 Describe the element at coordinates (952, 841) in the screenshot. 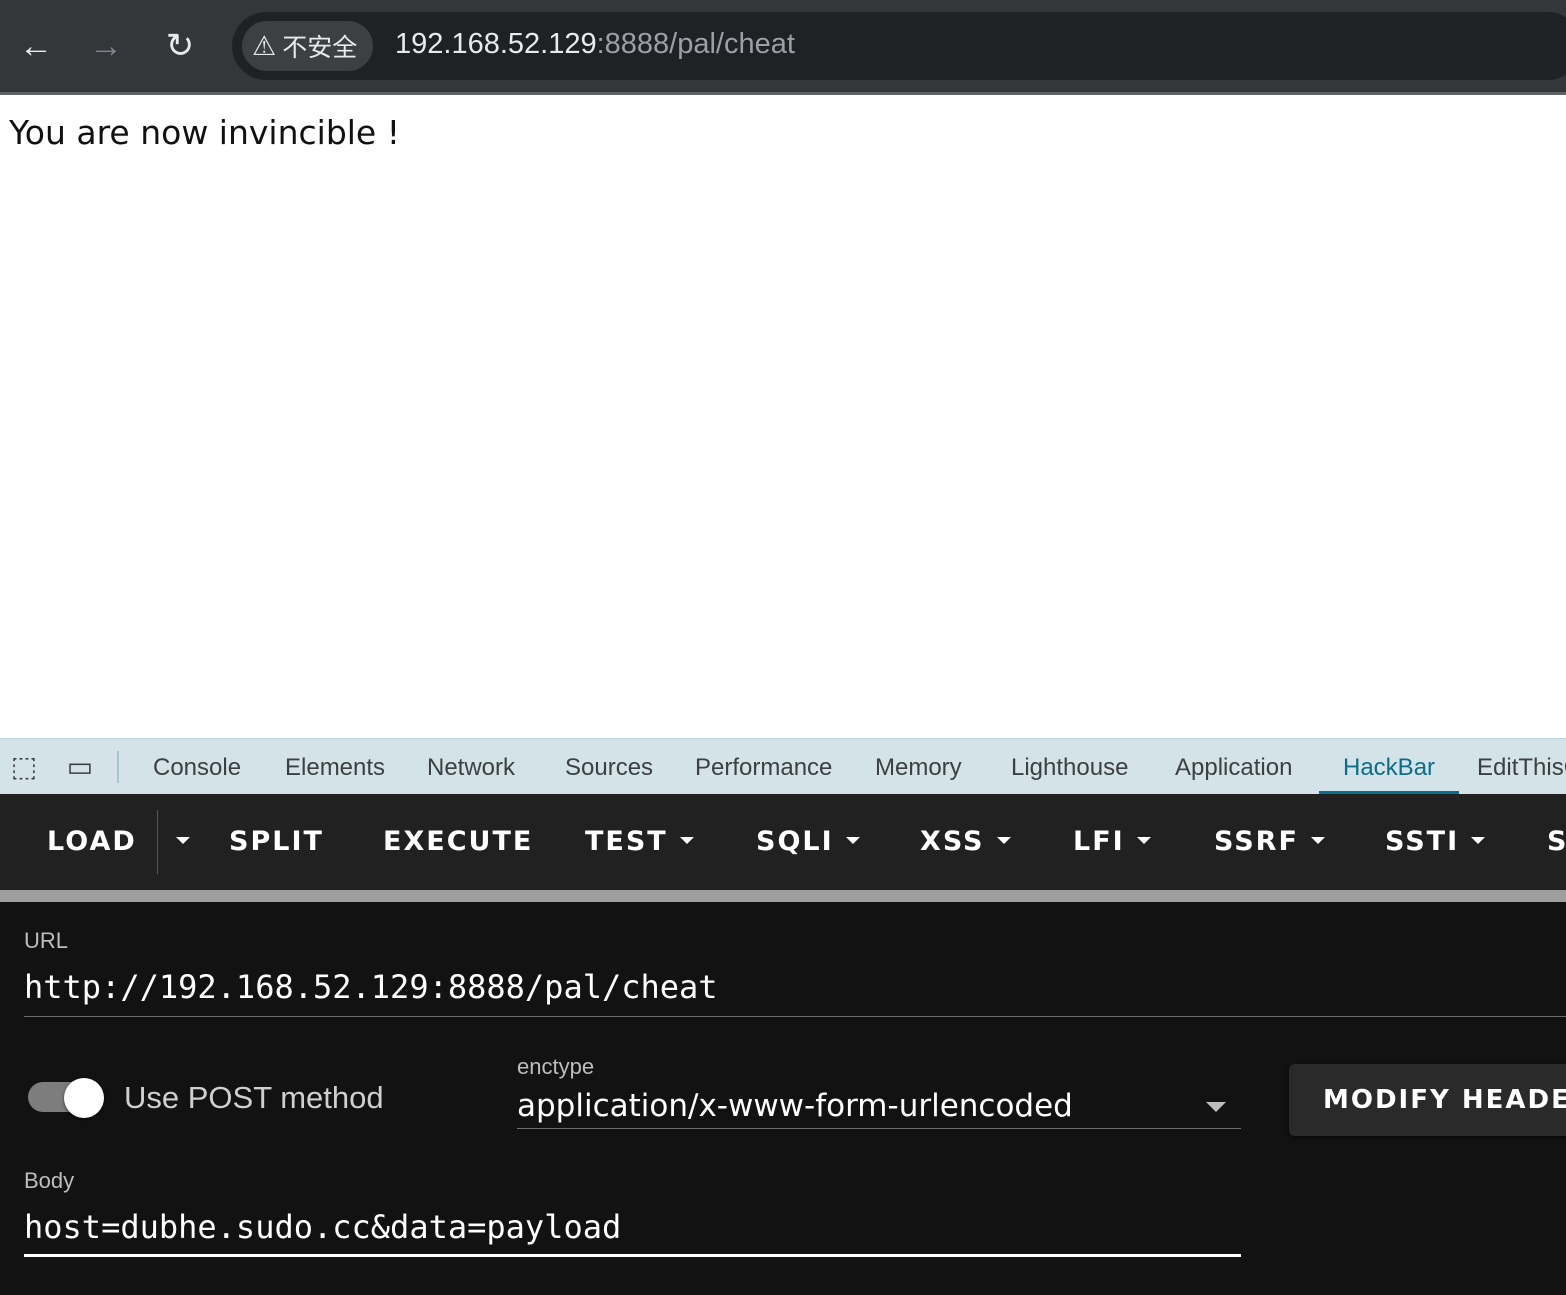

I see `xss-label: XSS` at that location.